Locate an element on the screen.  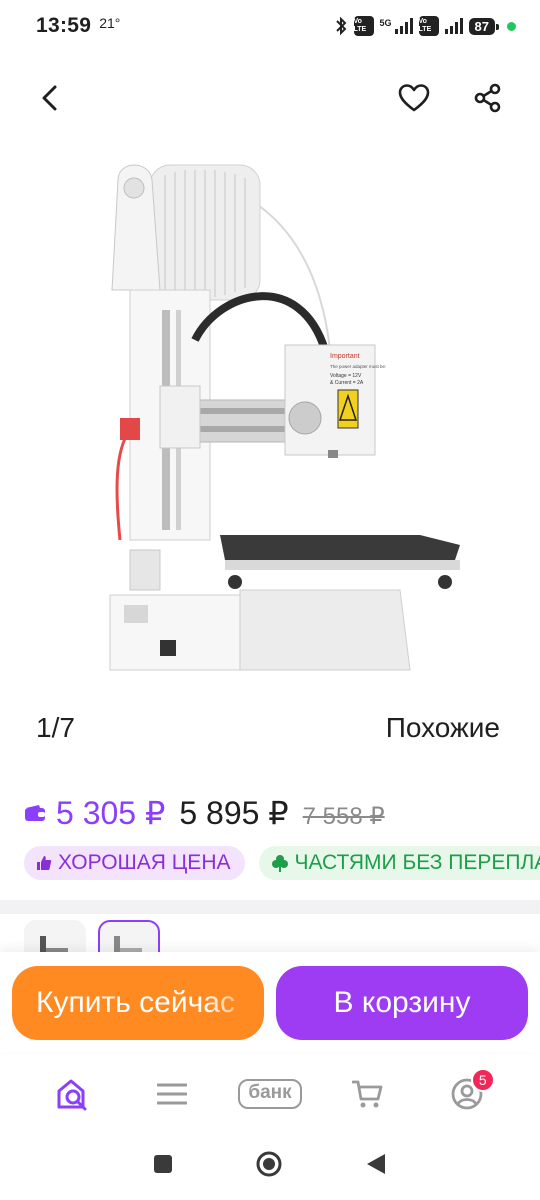
back-button is located at coordinates (50, 98).